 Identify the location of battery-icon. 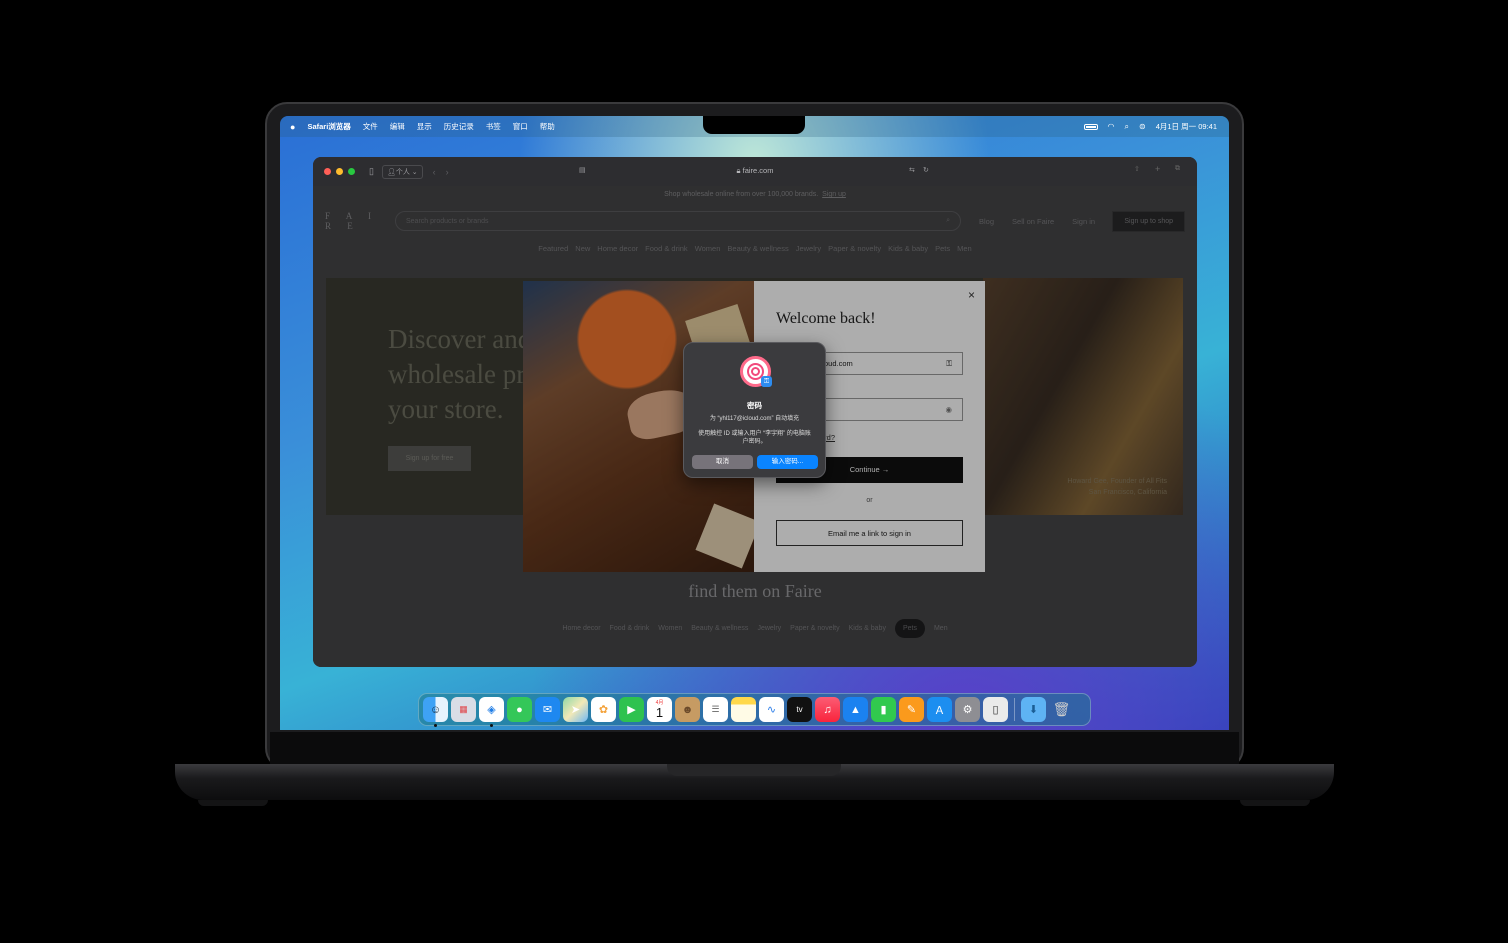
(1090, 126).